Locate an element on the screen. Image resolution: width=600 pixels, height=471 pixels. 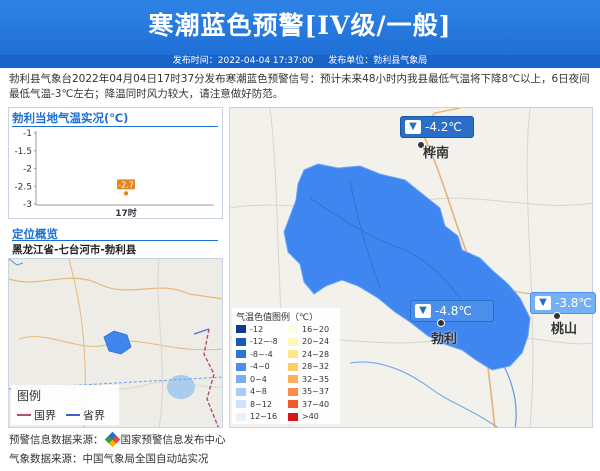
warning-center-logo-icon is located at coordinates (112, 439).